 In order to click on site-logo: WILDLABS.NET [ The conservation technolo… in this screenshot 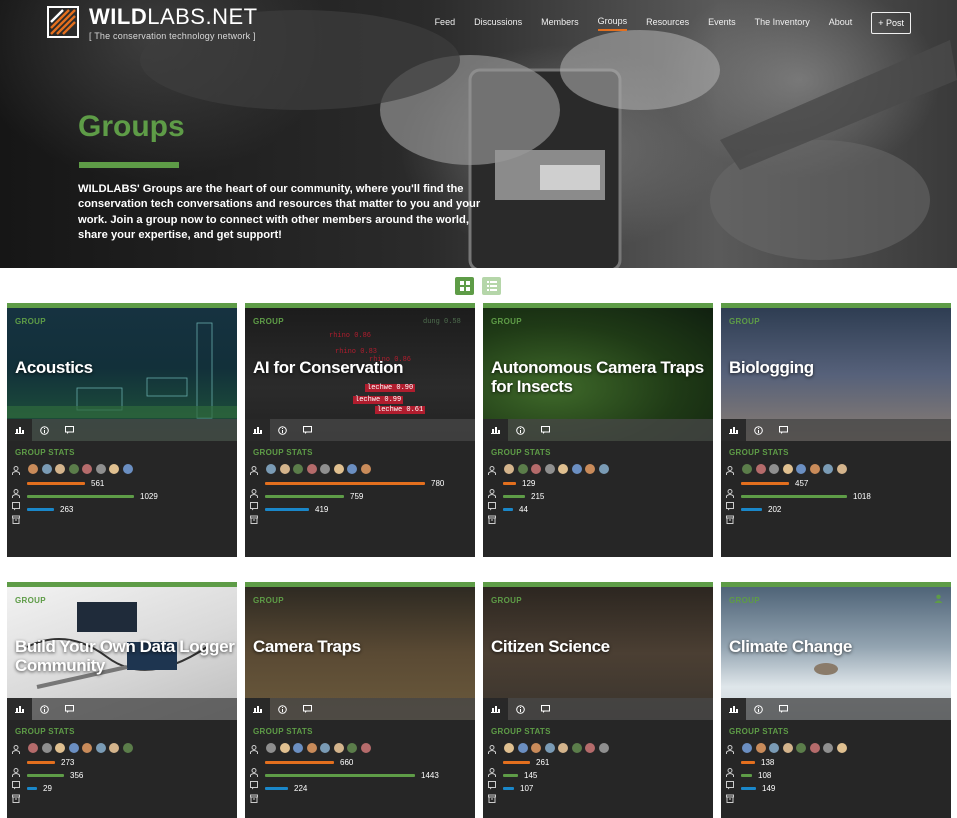, I will do `click(152, 23)`.